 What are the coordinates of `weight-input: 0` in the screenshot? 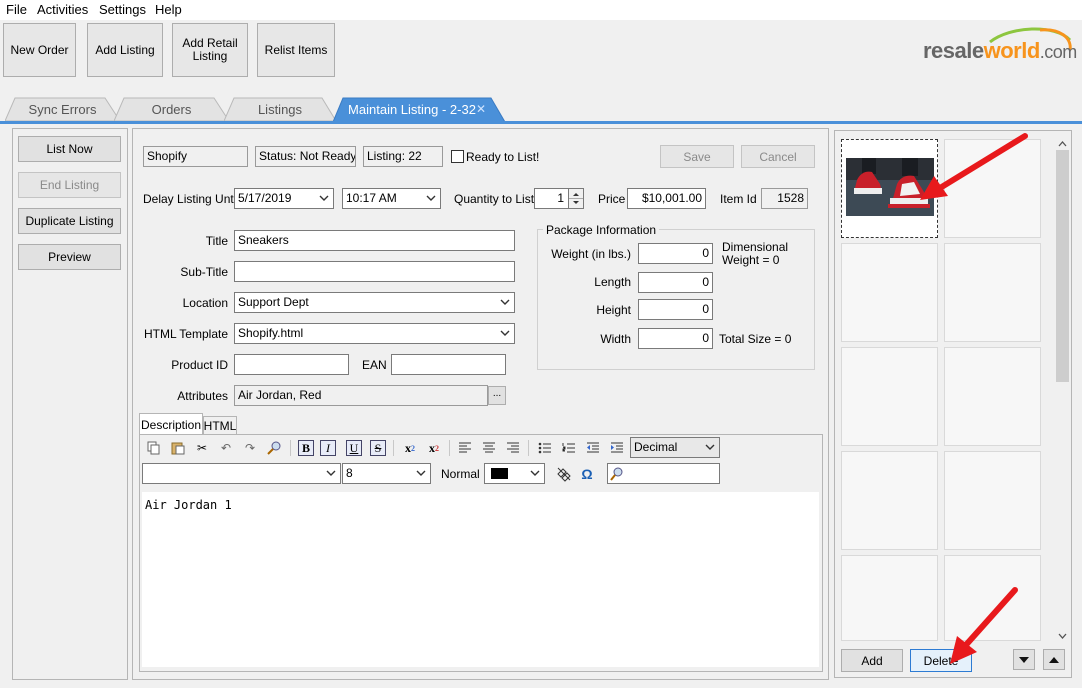 It's located at (675, 253).